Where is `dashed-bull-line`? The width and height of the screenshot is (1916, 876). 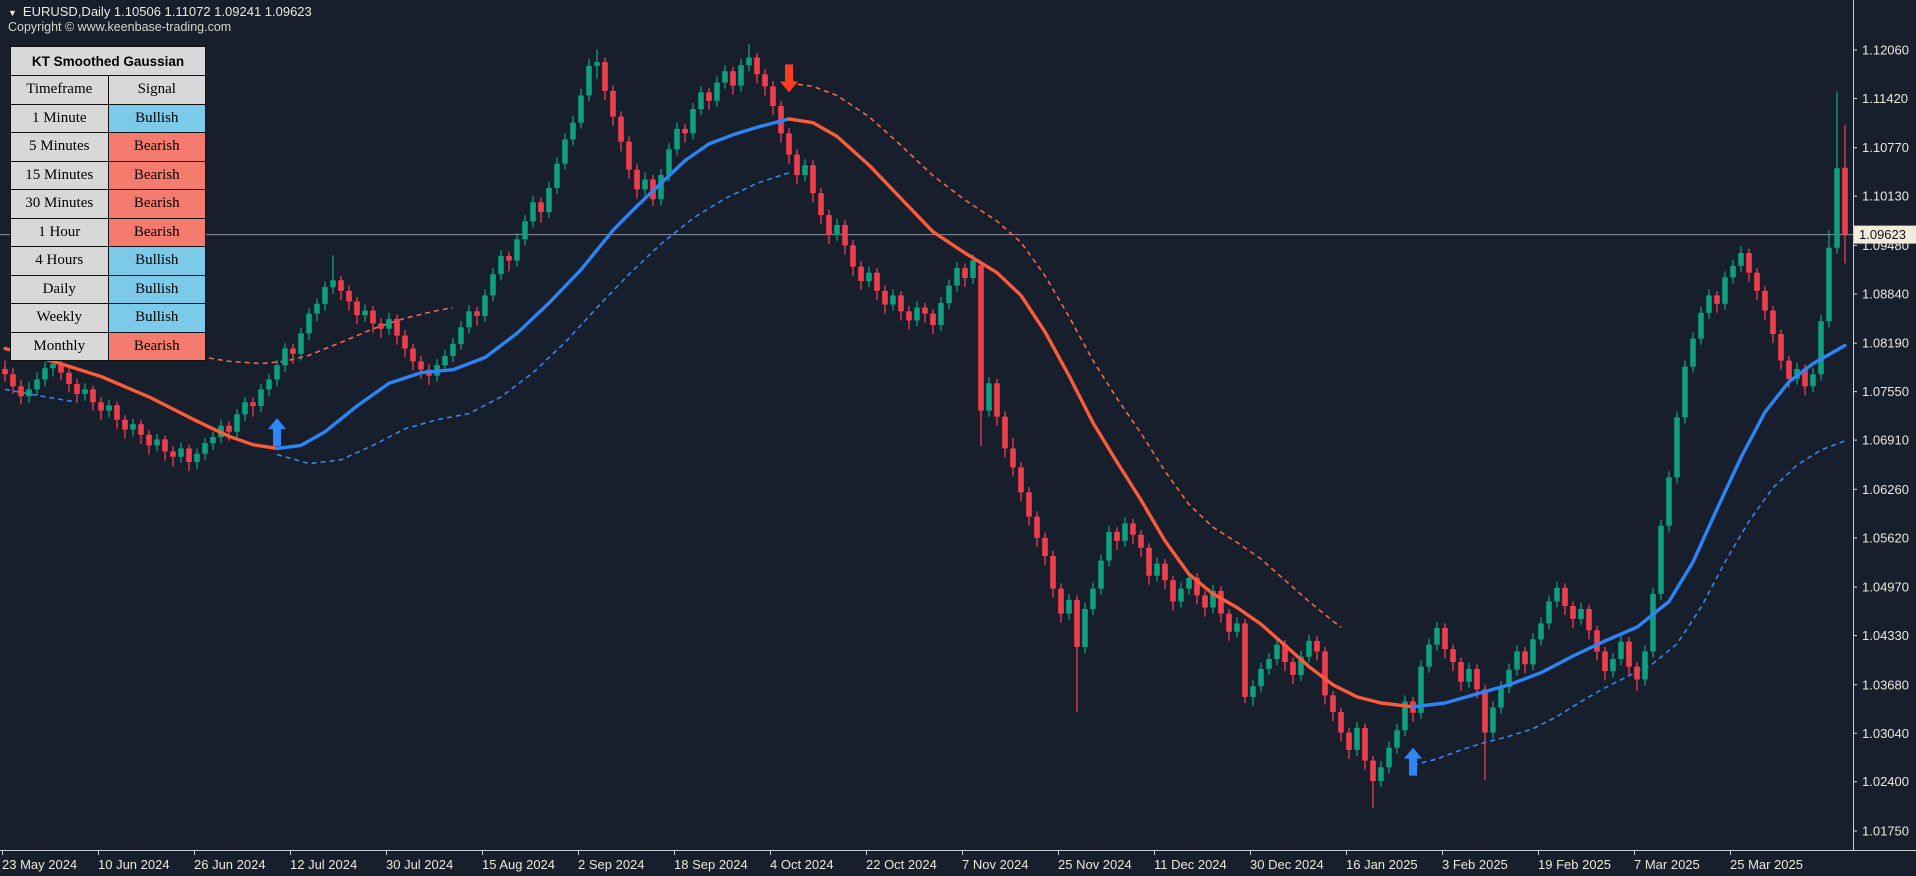
dashed-bull-line is located at coordinates (1629, 603).